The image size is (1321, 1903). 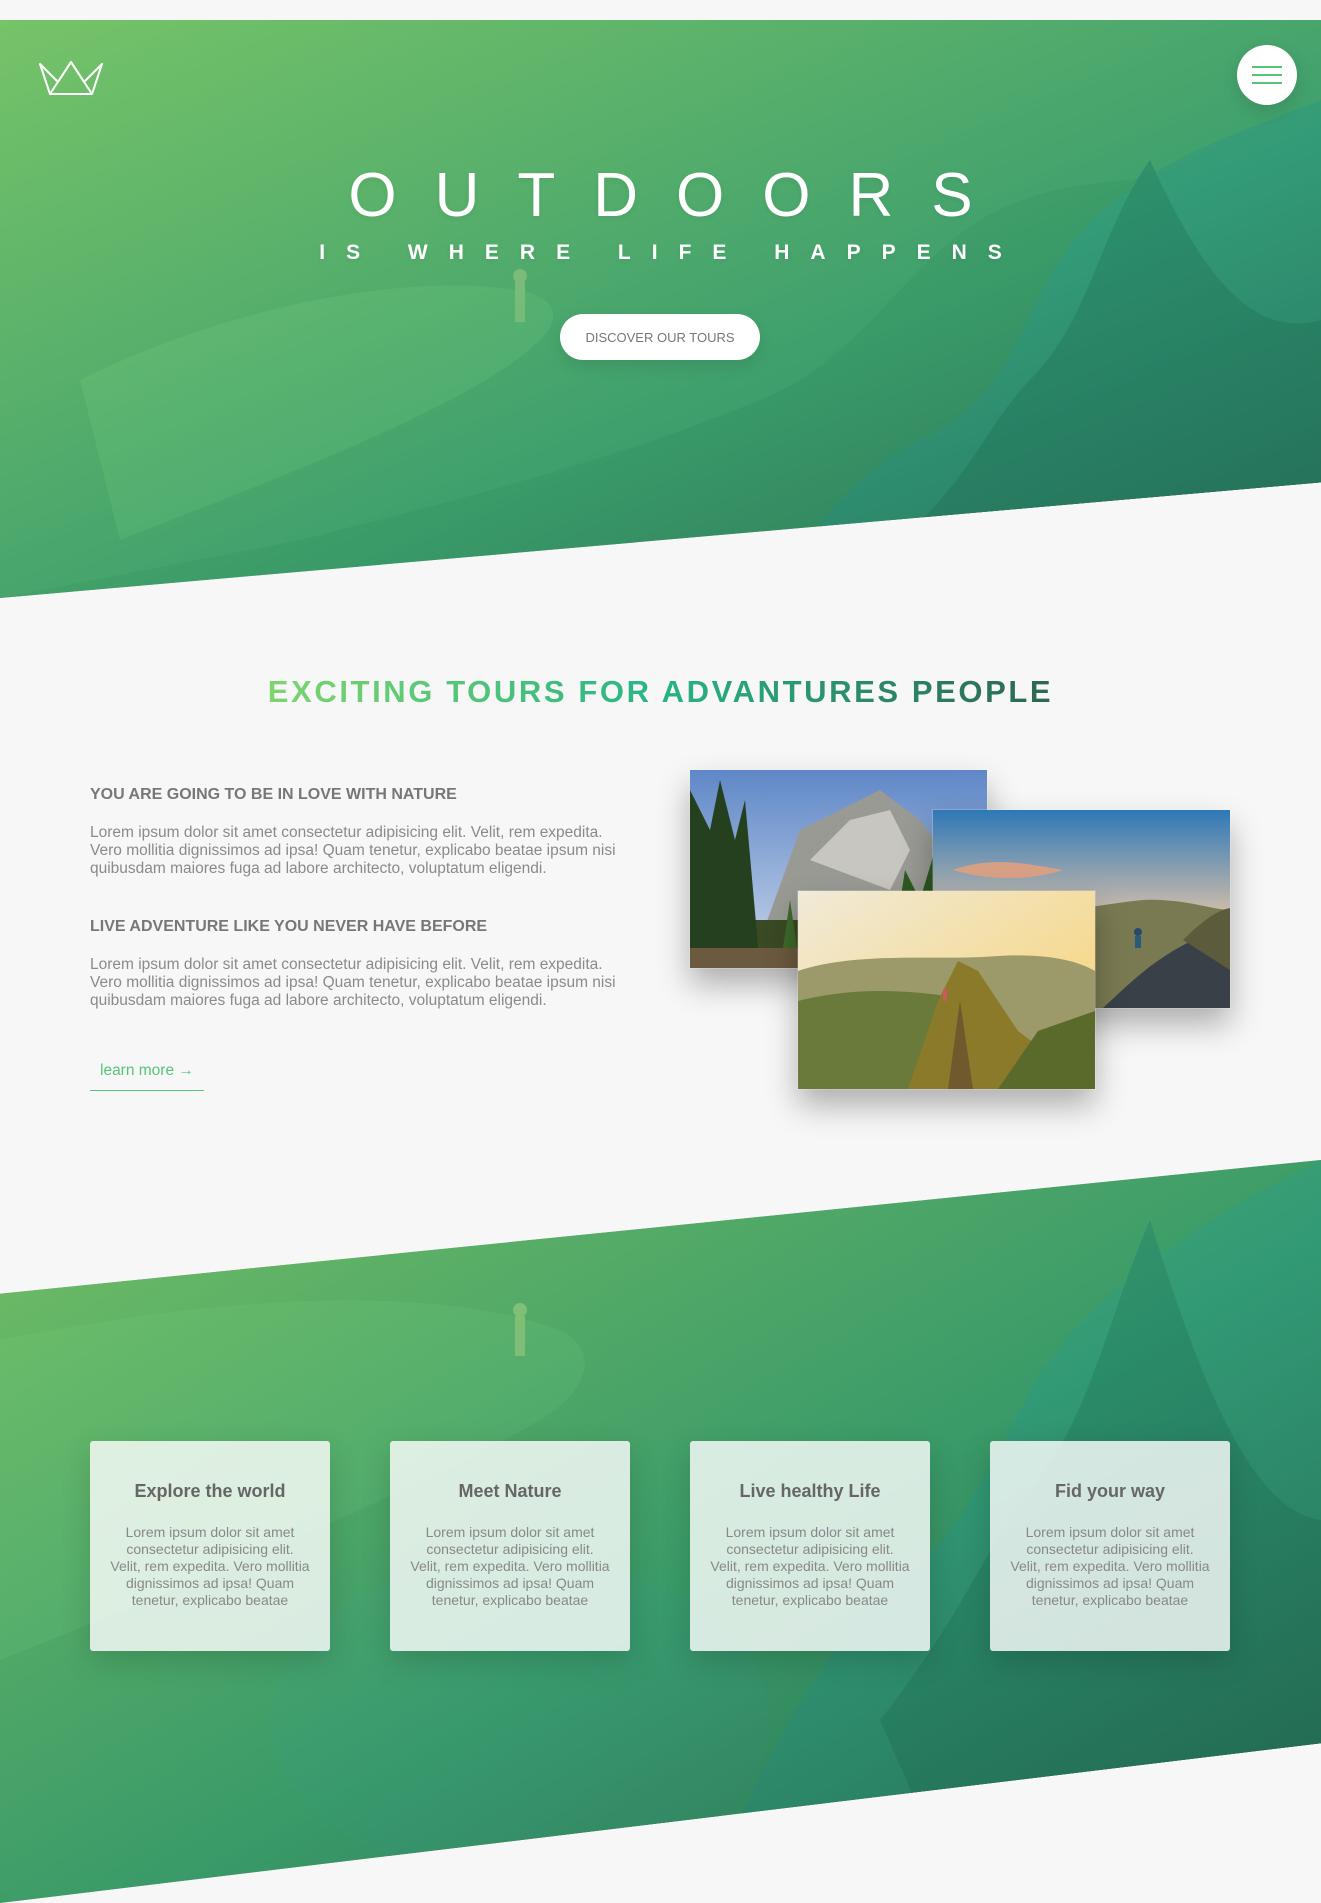 What do you see at coordinates (210, 1491) in the screenshot?
I see `feature-card-title: Explore the world` at bounding box center [210, 1491].